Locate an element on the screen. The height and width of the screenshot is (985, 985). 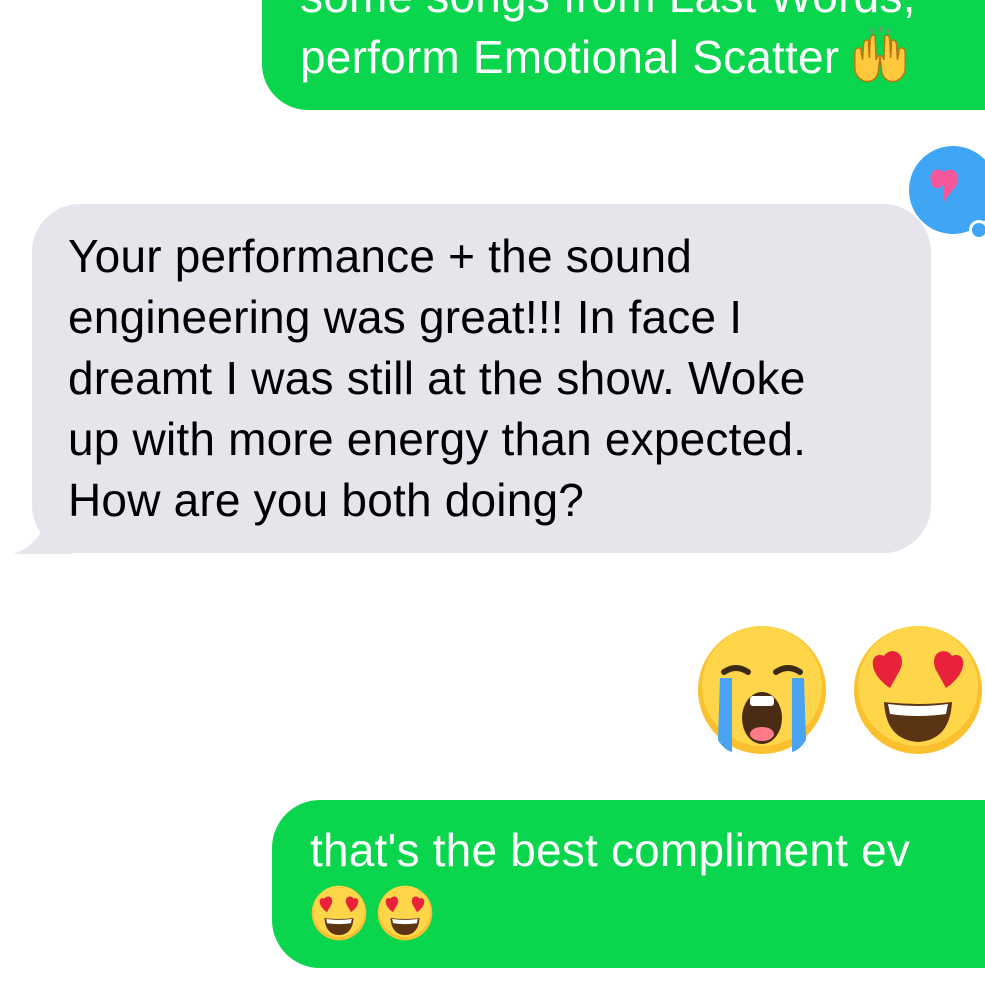
emoji-only-message is located at coordinates (839, 690).